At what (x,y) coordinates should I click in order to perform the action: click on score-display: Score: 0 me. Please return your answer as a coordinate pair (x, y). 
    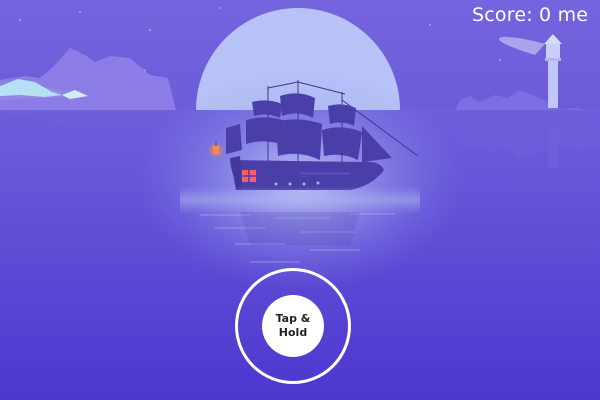
    Looking at the image, I should click on (530, 15).